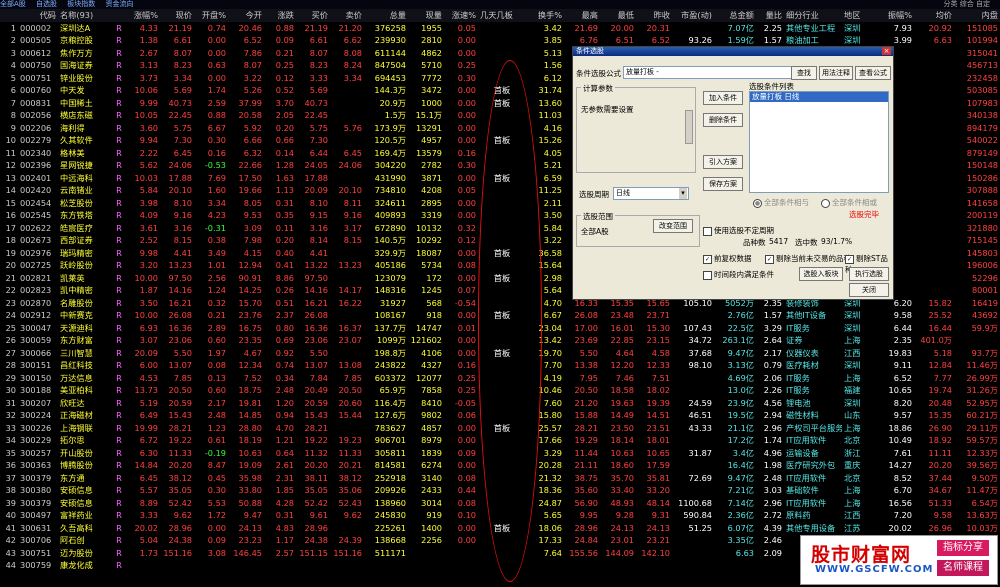  I want to click on chevron-down-icon: ▾, so click(683, 193).